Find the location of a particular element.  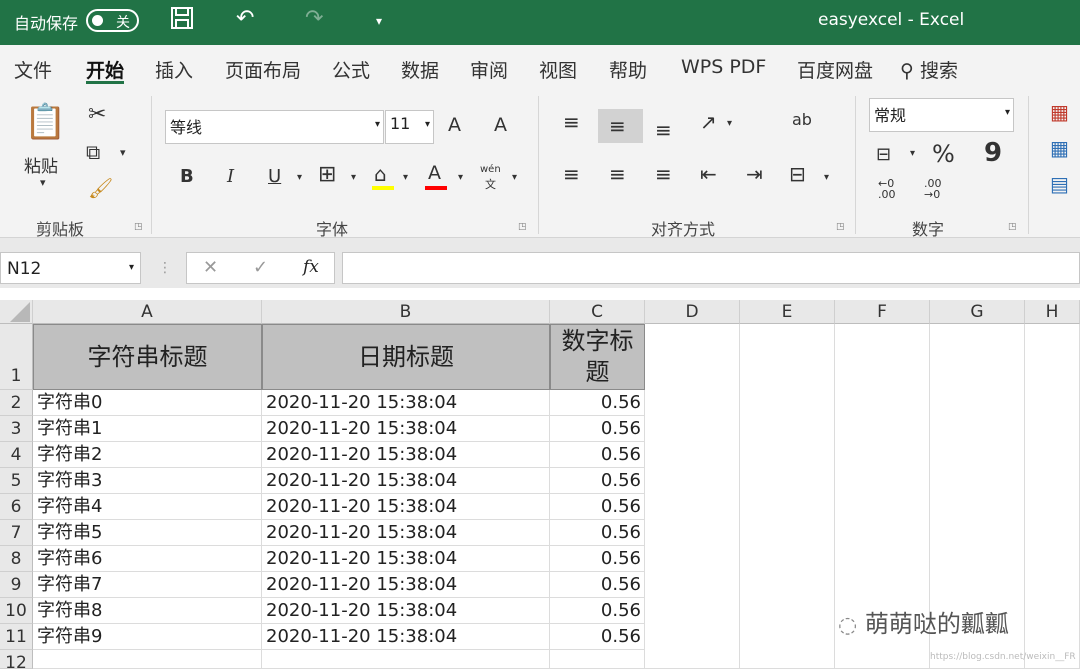

align-right-icon: ≡ is located at coordinates (663, 174).